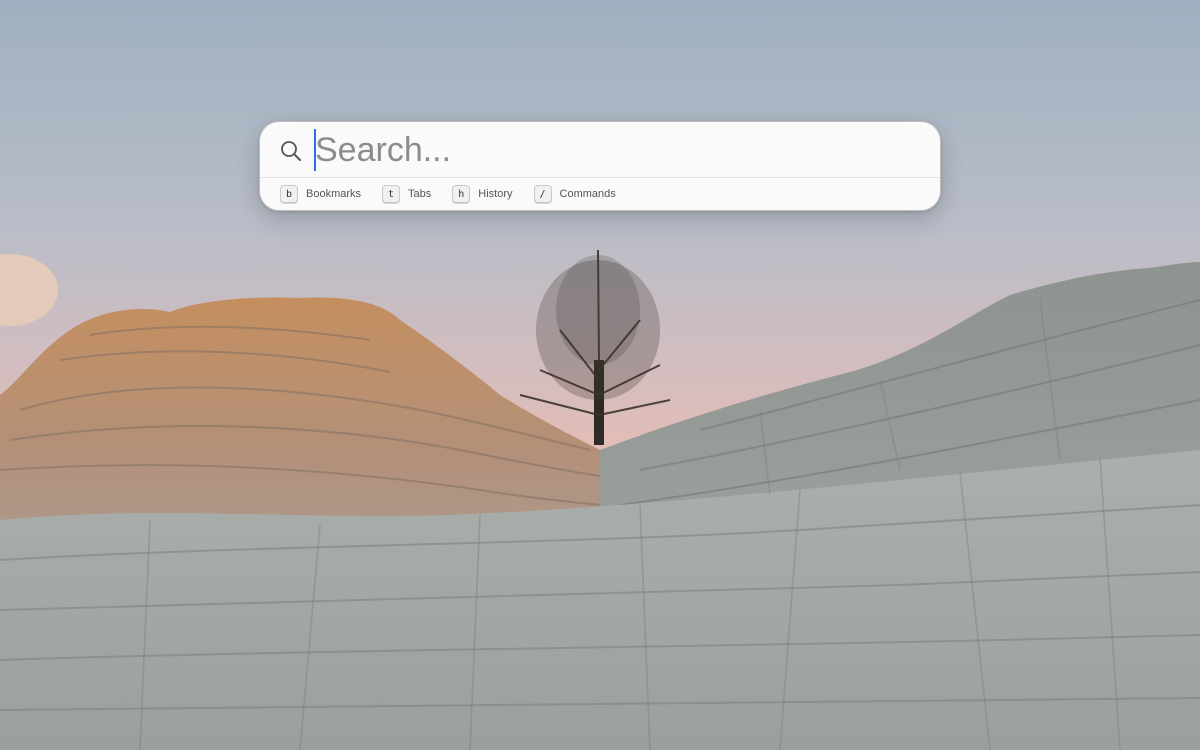 This screenshot has width=1200, height=750. I want to click on shortcut-bookmarks: b Bookmarks, so click(320, 194).